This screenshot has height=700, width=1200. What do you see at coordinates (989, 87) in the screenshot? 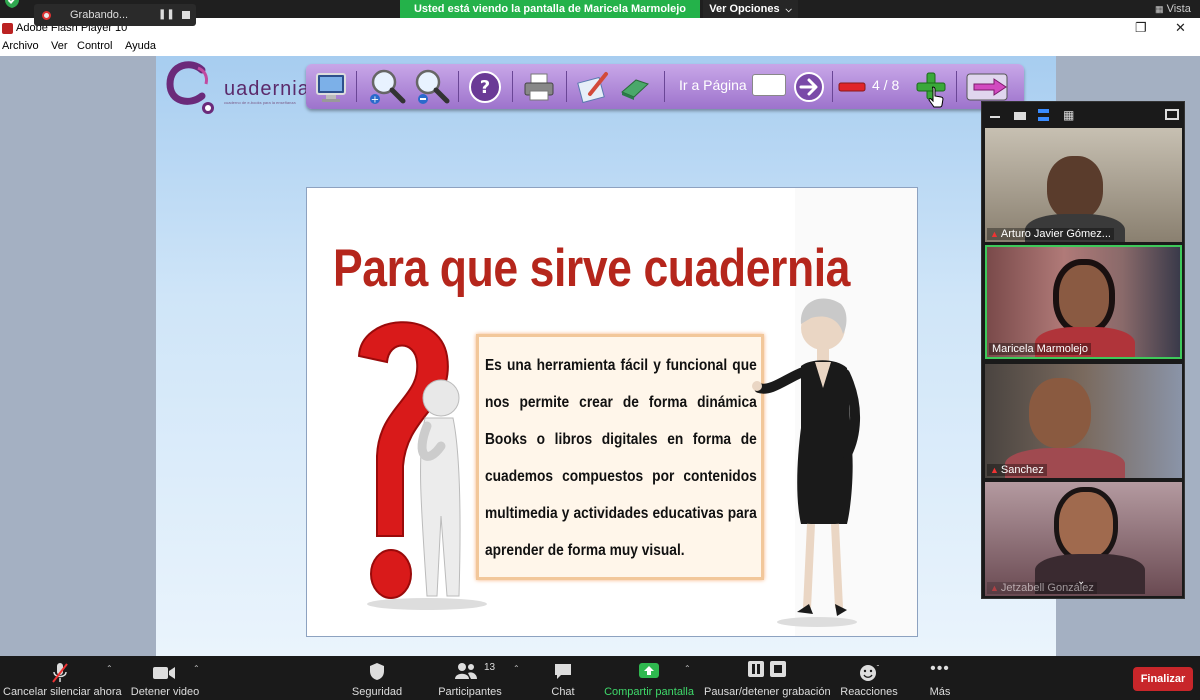
I see `exit-icon` at bounding box center [989, 87].